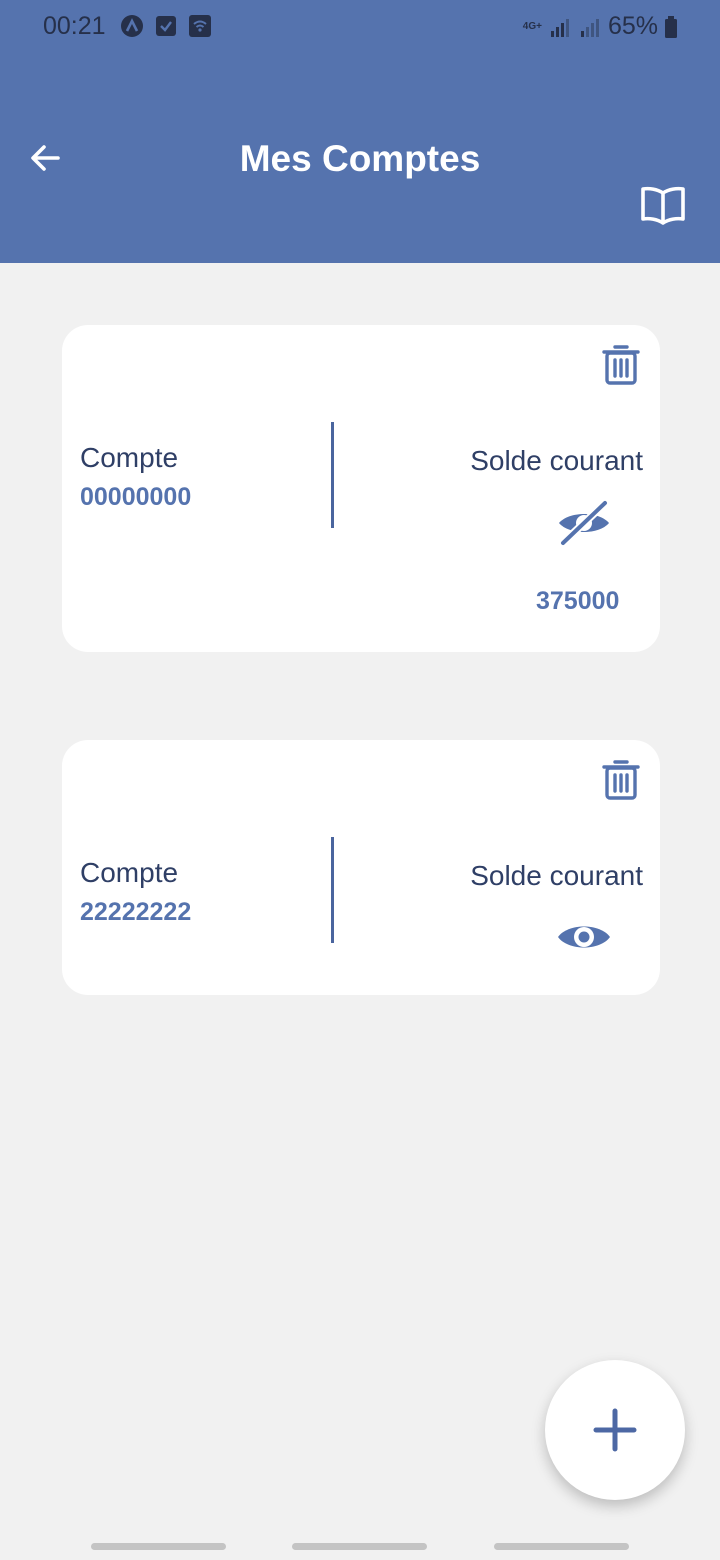 Image resolution: width=720 pixels, height=1560 pixels. What do you see at coordinates (532, 26) in the screenshot?
I see `network-type-label: 4G+` at bounding box center [532, 26].